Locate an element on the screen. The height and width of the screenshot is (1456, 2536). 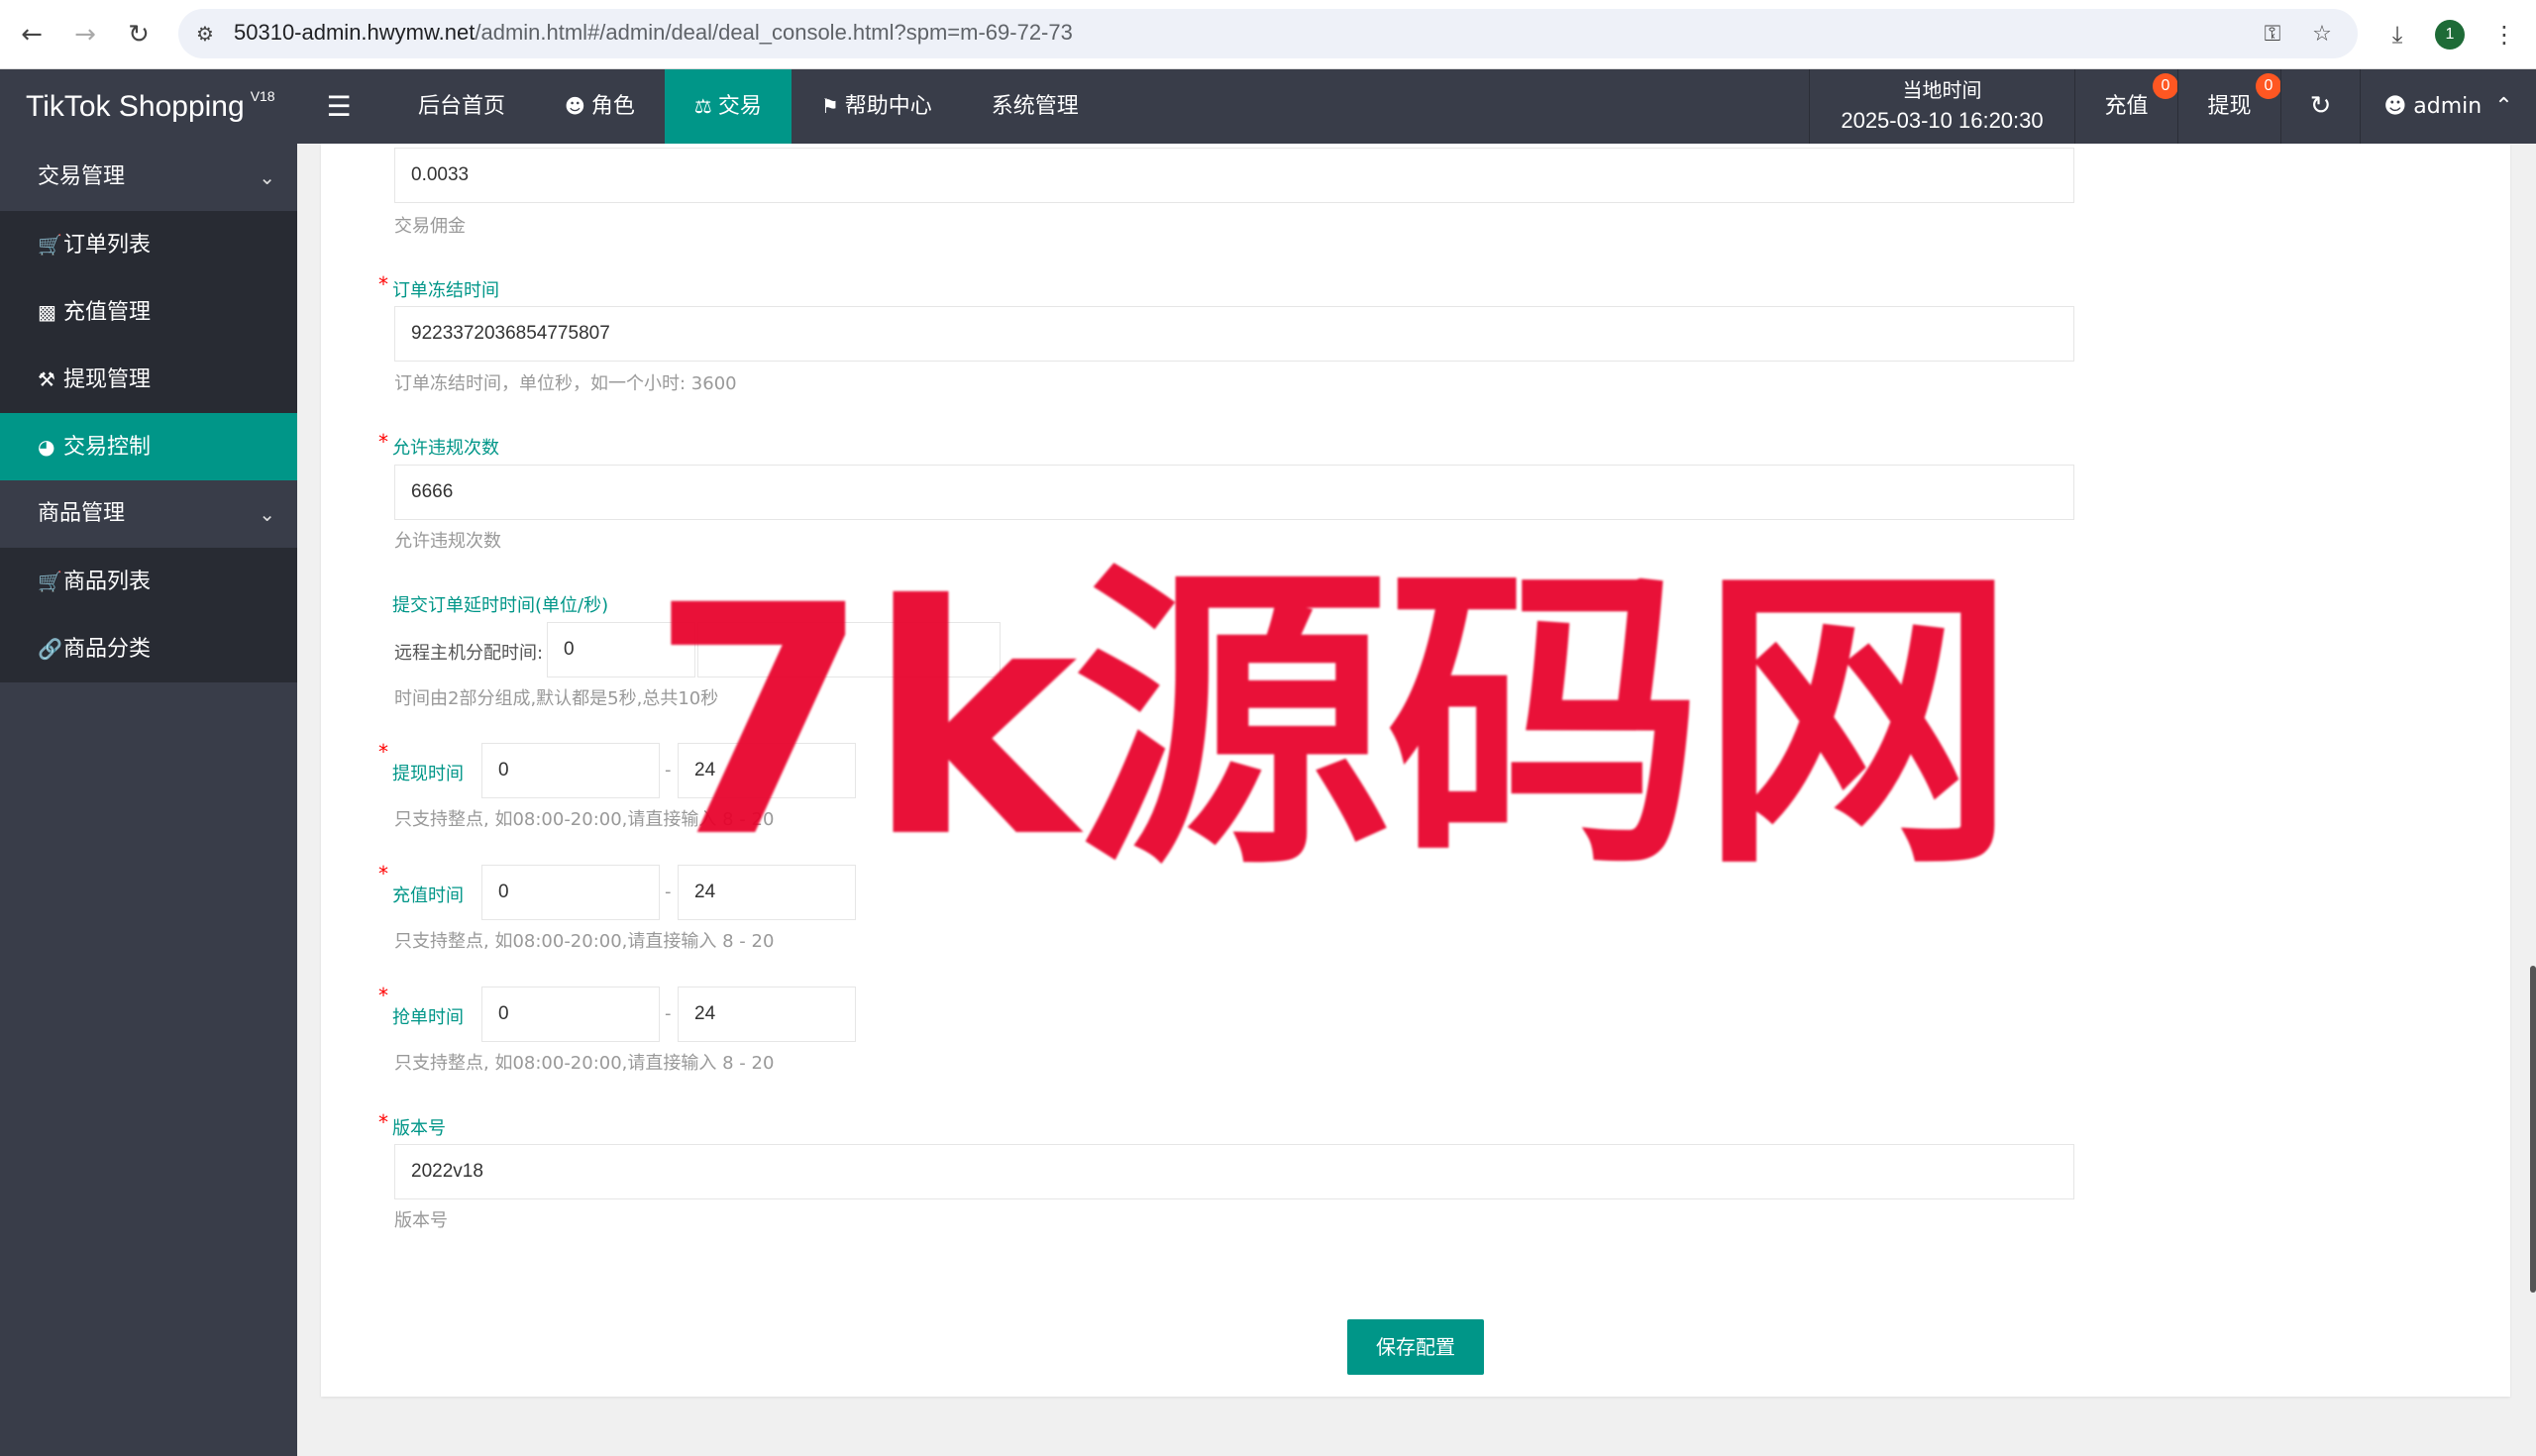
sidebar-item-recharge: ▩ 充值管理 is located at coordinates (148, 312).